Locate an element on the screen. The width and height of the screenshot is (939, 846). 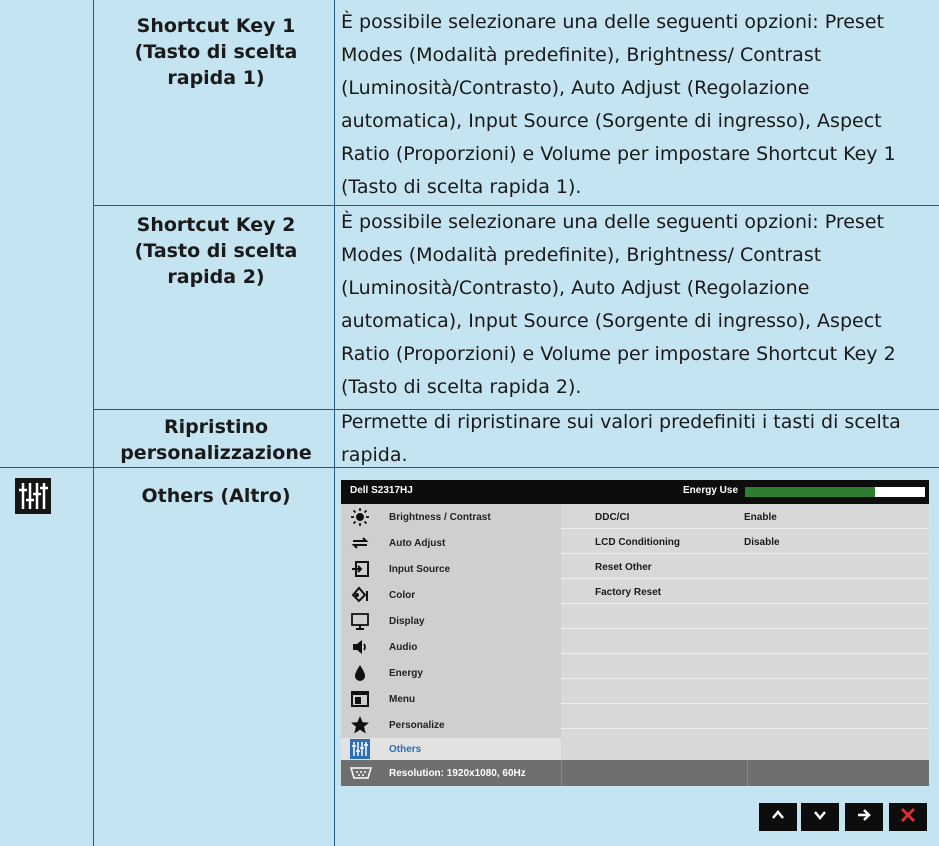
close-button is located at coordinates (908, 817).